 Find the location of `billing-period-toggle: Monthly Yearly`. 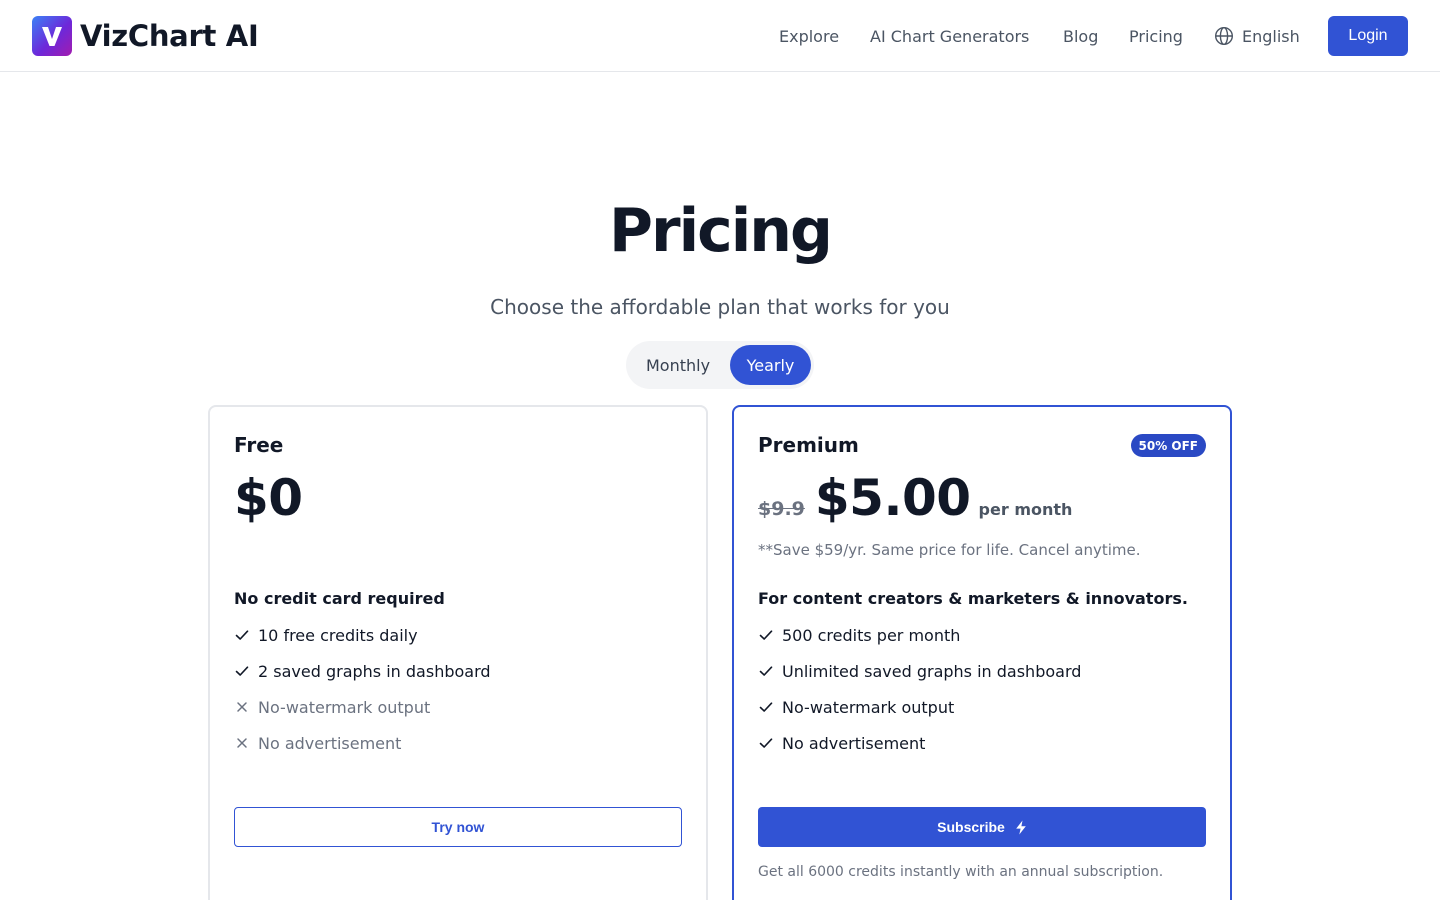

billing-period-toggle: Monthly Yearly is located at coordinates (720, 365).